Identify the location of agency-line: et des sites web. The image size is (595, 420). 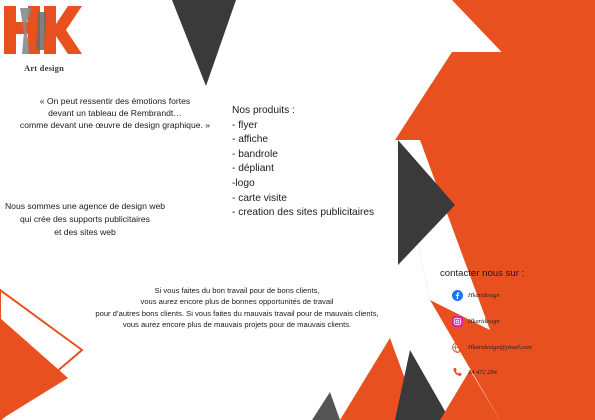
(85, 232).